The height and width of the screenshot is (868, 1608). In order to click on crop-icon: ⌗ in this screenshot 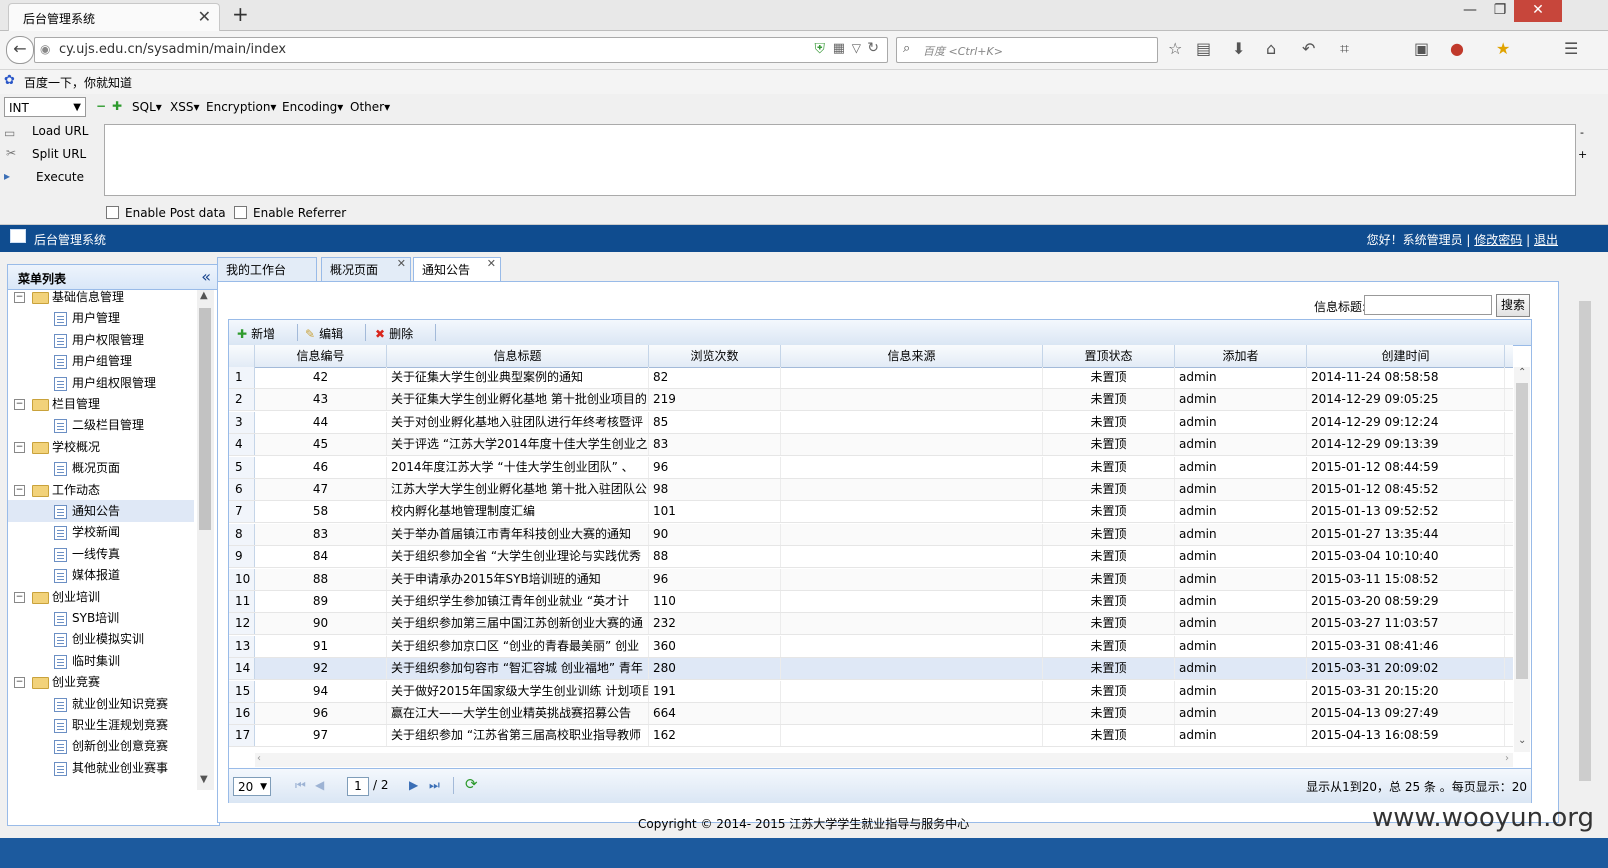, I will do `click(1344, 49)`.